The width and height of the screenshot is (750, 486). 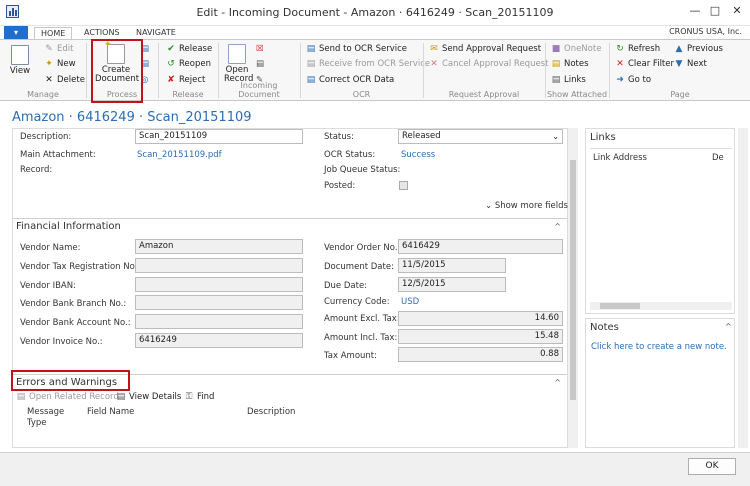 What do you see at coordinates (573, 280) in the screenshot?
I see `main-scrollbar-thumb` at bounding box center [573, 280].